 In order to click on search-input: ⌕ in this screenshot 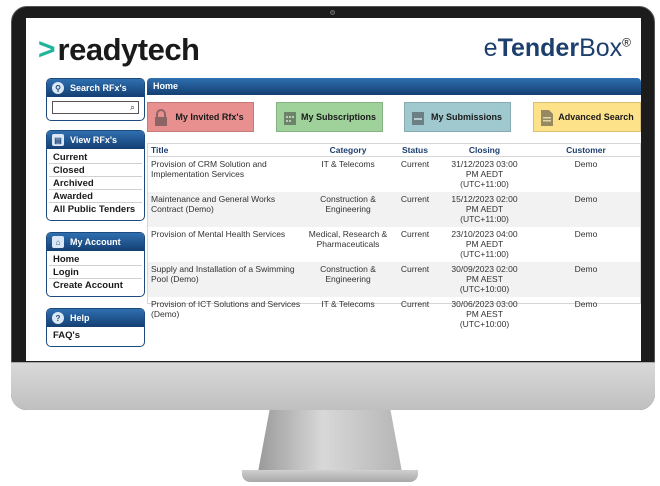, I will do `click(95, 107)`.